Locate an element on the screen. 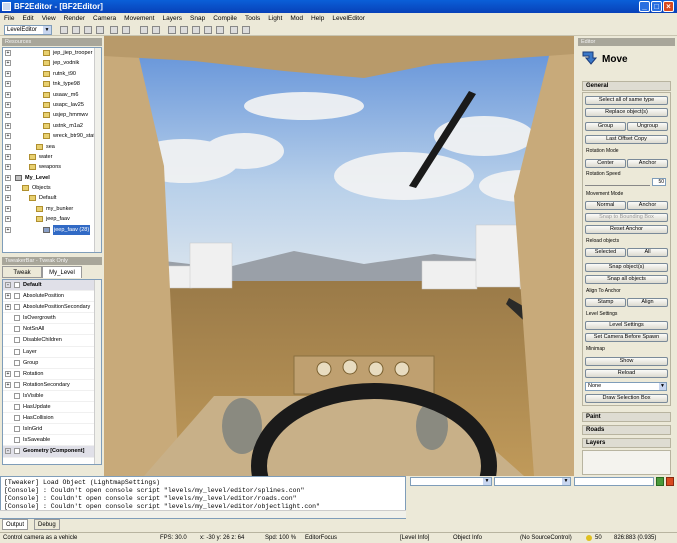 The image size is (677, 543). last-offset-copy-button: Last Offset Copy is located at coordinates (626, 139).